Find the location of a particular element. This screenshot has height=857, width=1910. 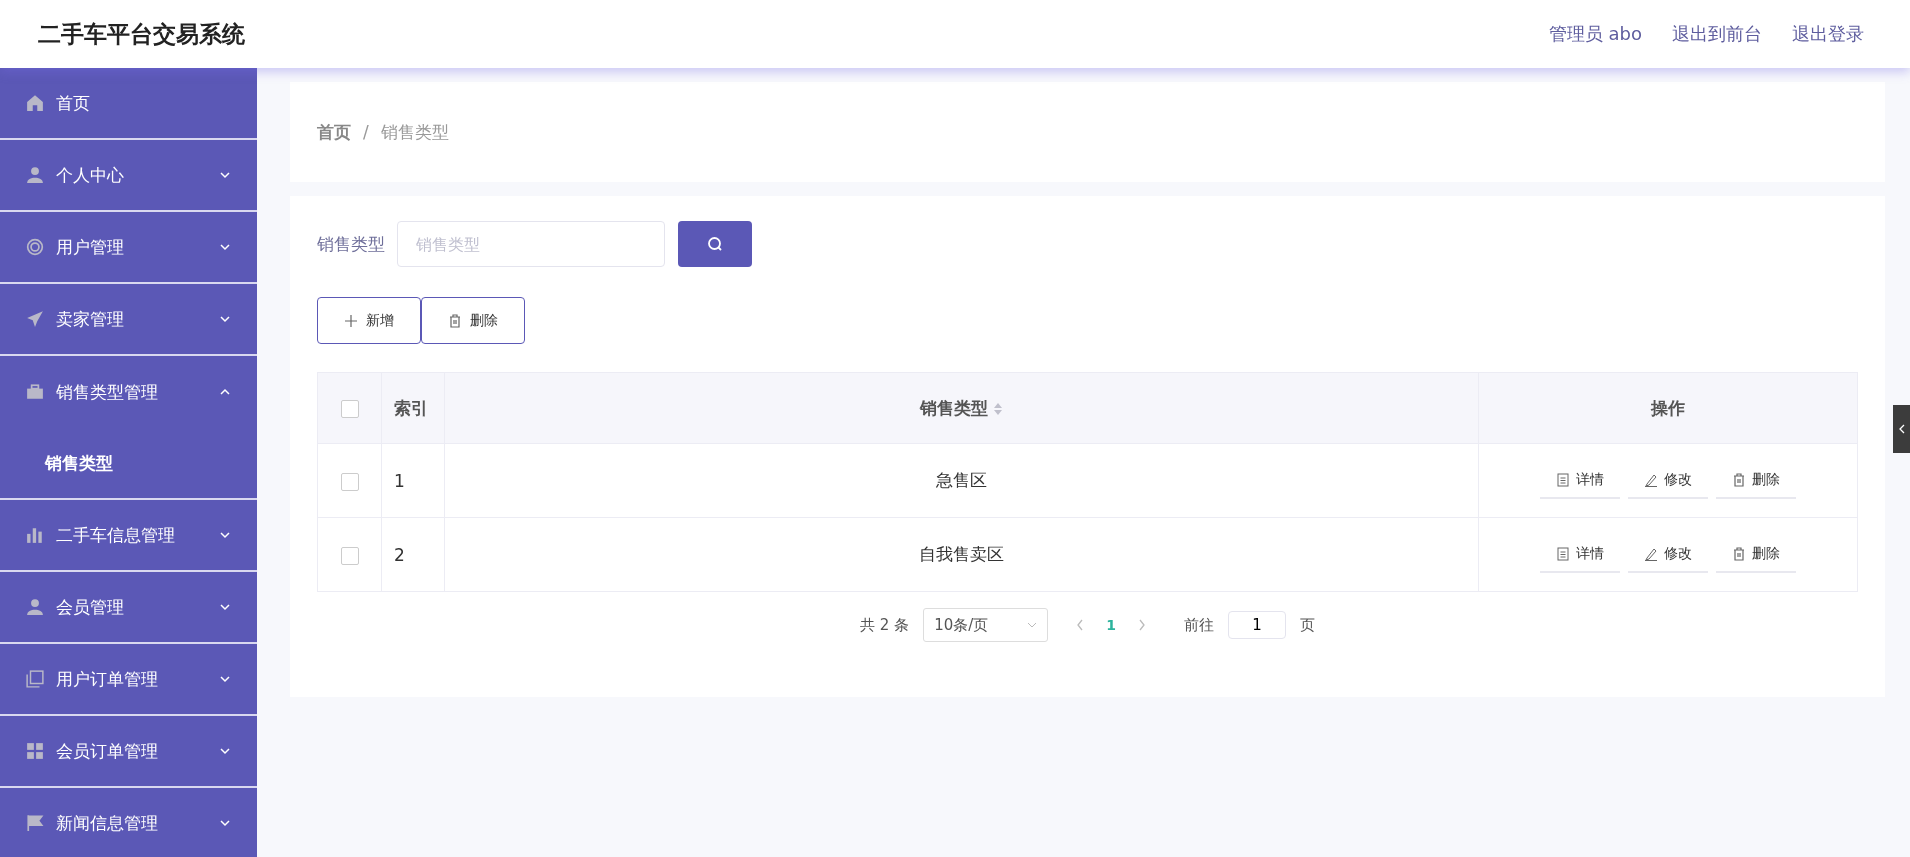

header-link: 管理员 abo is located at coordinates (1595, 34).